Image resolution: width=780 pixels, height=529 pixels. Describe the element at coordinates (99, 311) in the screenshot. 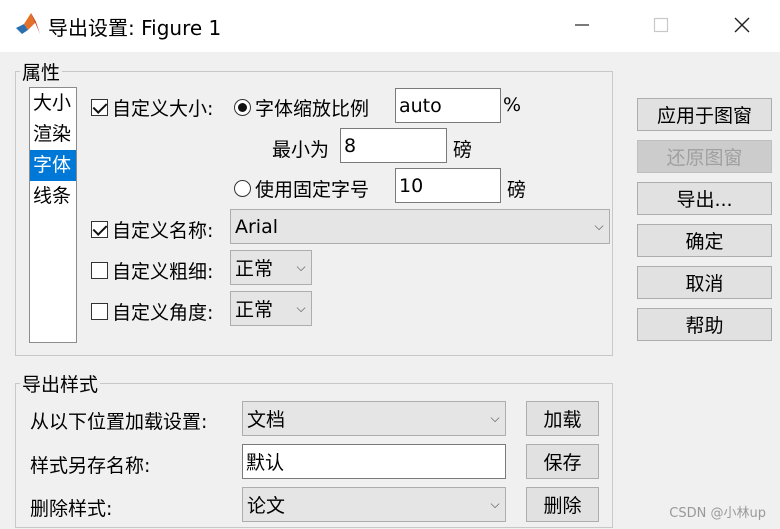

I see `custom-angle-checkbox` at that location.